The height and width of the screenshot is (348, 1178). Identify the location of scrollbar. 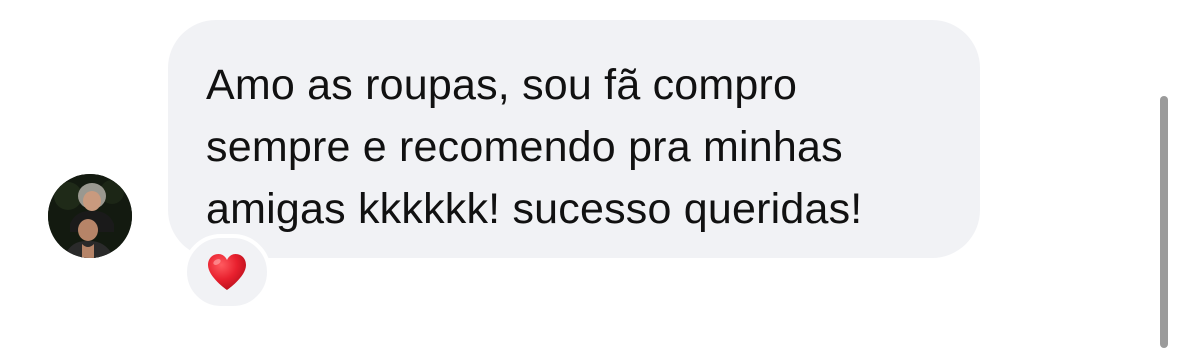
(1164, 222).